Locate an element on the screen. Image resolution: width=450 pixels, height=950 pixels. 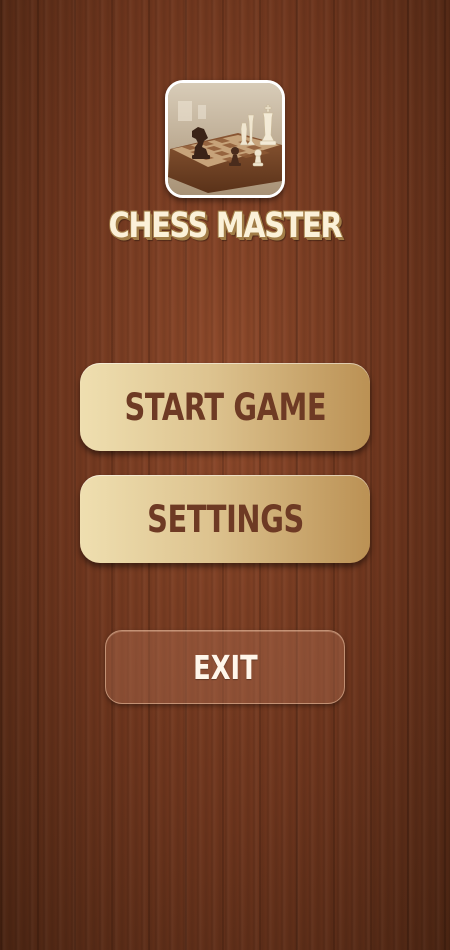
chess-board-icon is located at coordinates (225, 139).